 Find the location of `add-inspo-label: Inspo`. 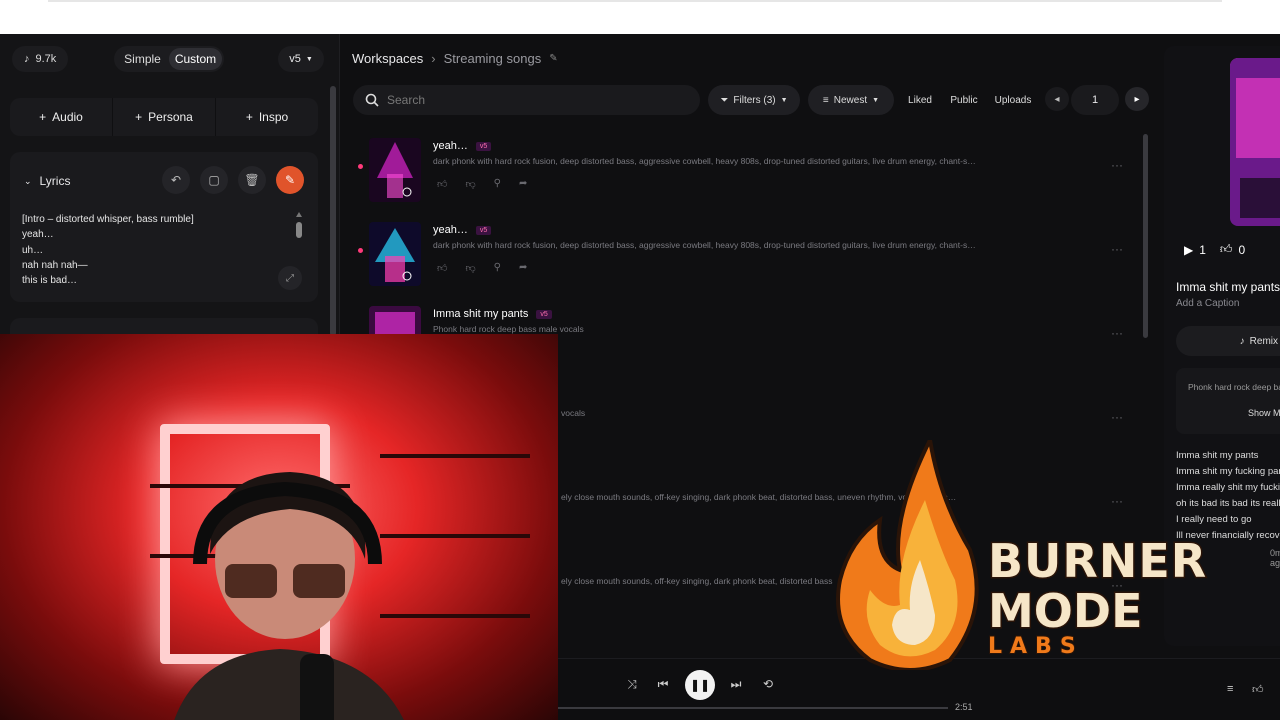

add-inspo-label: Inspo is located at coordinates (273, 117).